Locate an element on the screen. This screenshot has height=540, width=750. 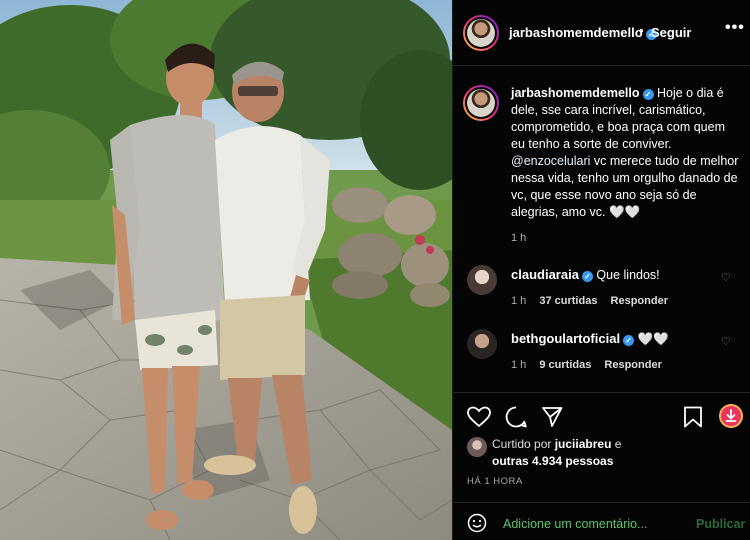
post-timestamp: HÁ 1 HORA is located at coordinates (495, 481).